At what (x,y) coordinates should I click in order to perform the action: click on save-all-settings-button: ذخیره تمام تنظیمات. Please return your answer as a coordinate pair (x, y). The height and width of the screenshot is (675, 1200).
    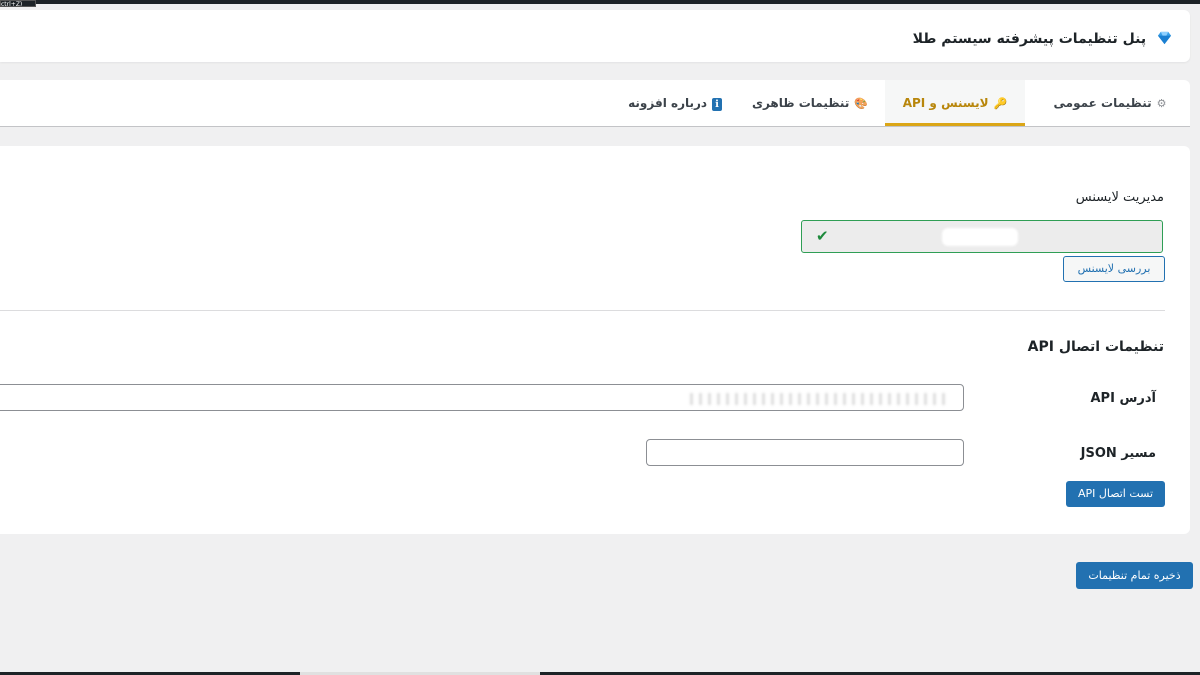
    Looking at the image, I should click on (1134, 575).